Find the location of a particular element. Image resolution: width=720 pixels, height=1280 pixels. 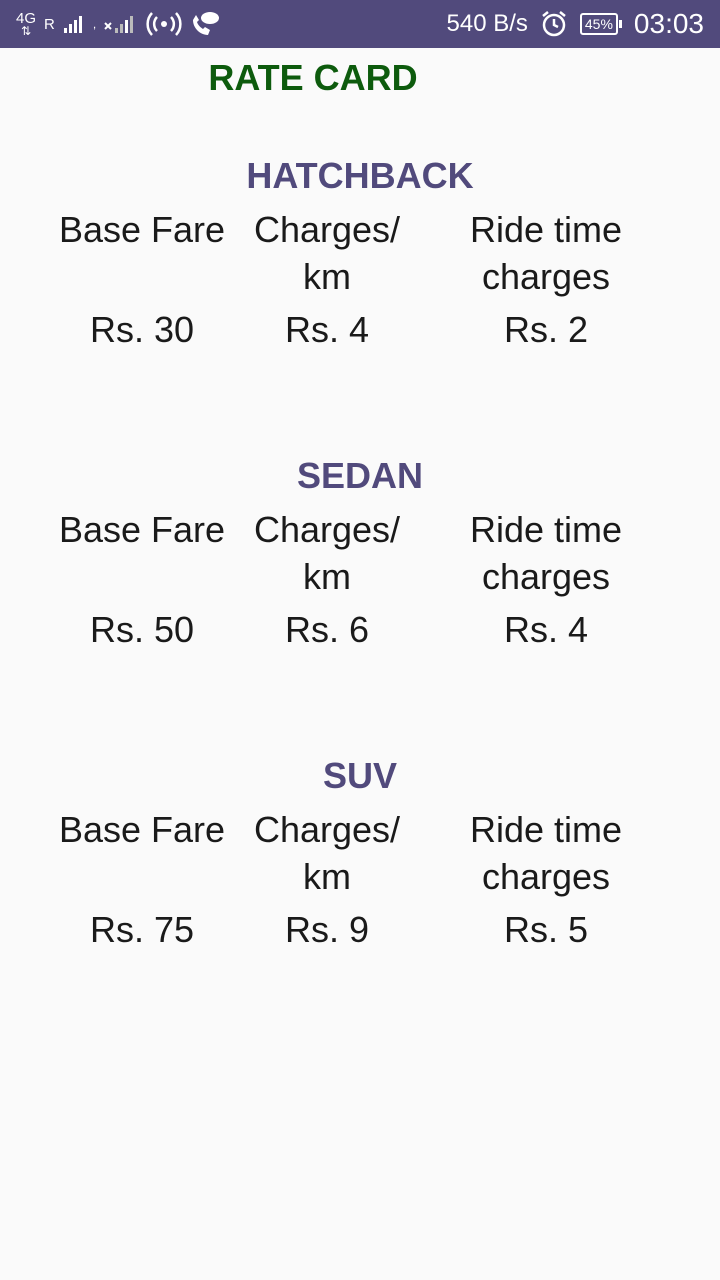

value-charges-per-km: Rs. 9 is located at coordinates (327, 929).